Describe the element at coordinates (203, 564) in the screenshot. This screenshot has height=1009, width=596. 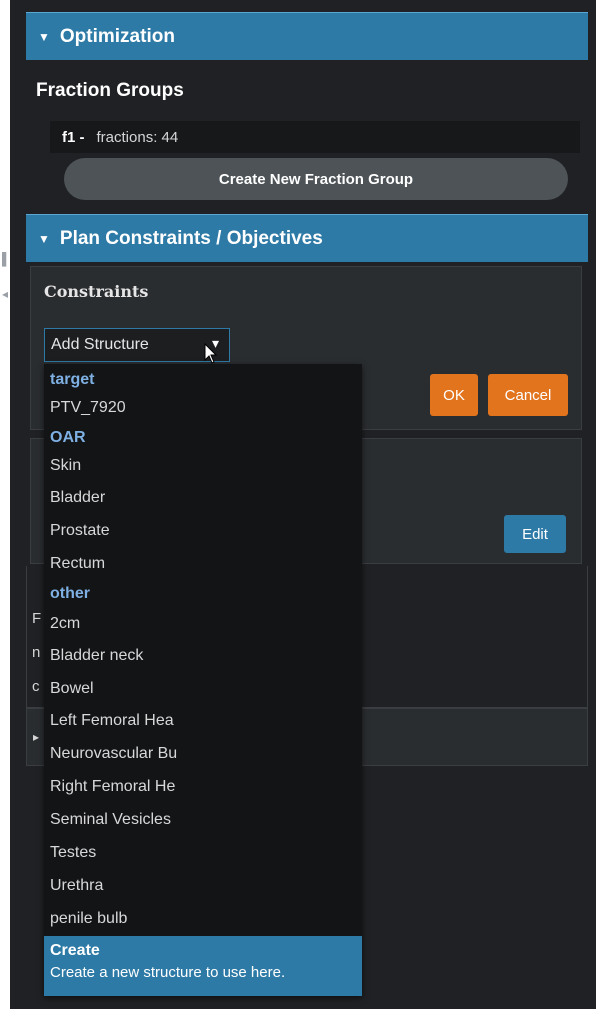
I see `dropdown-option: Rectum` at that location.